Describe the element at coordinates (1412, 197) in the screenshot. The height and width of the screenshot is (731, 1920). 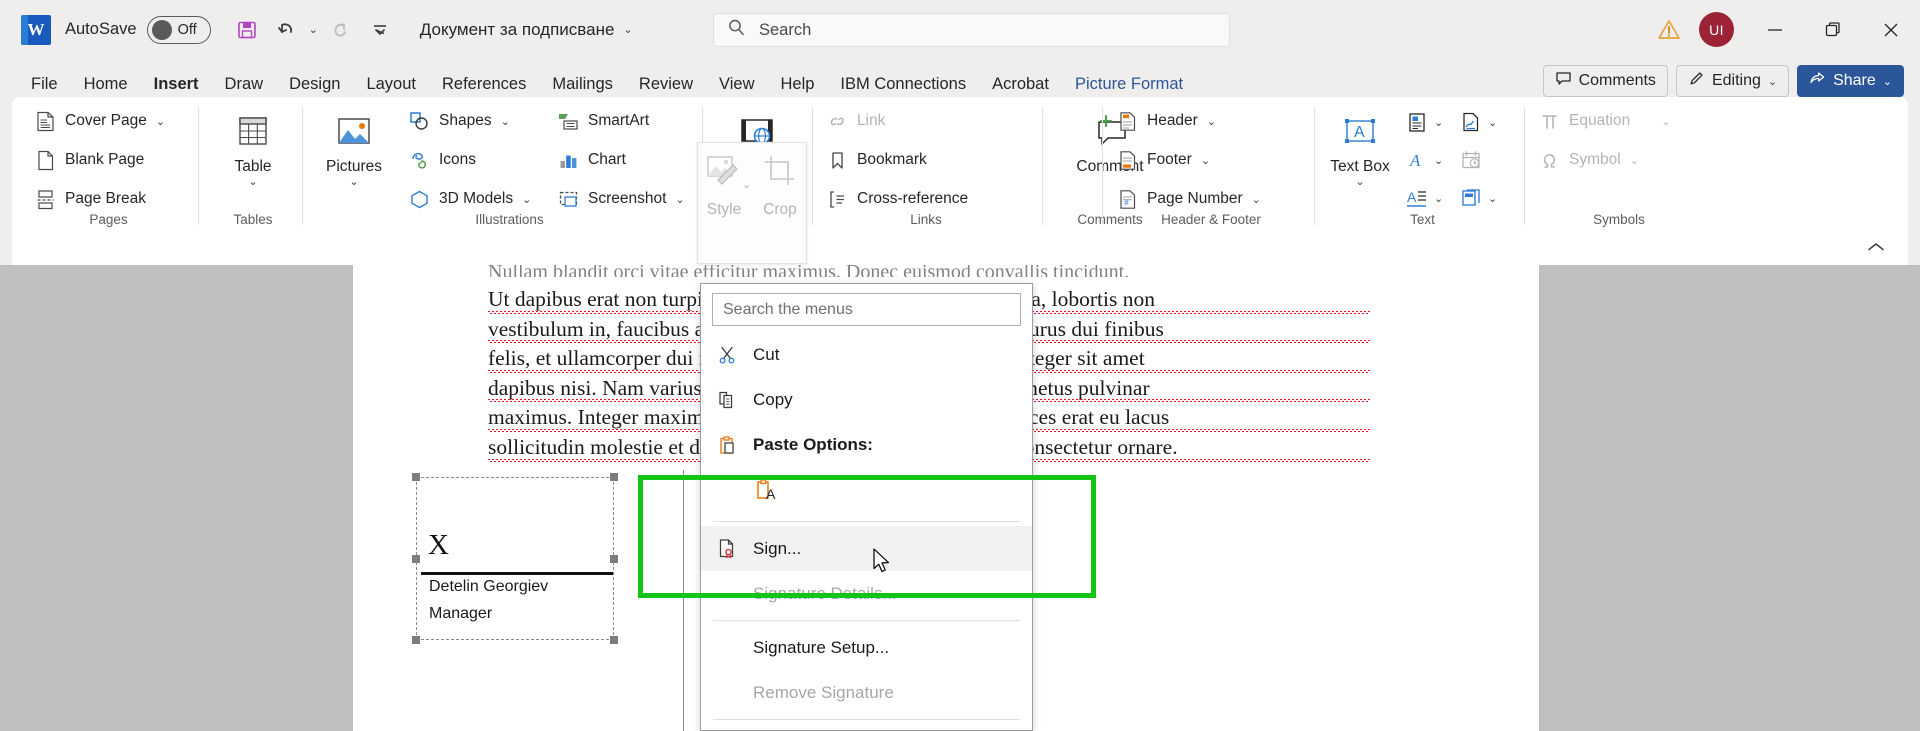
I see `svg-text: A` at that location.